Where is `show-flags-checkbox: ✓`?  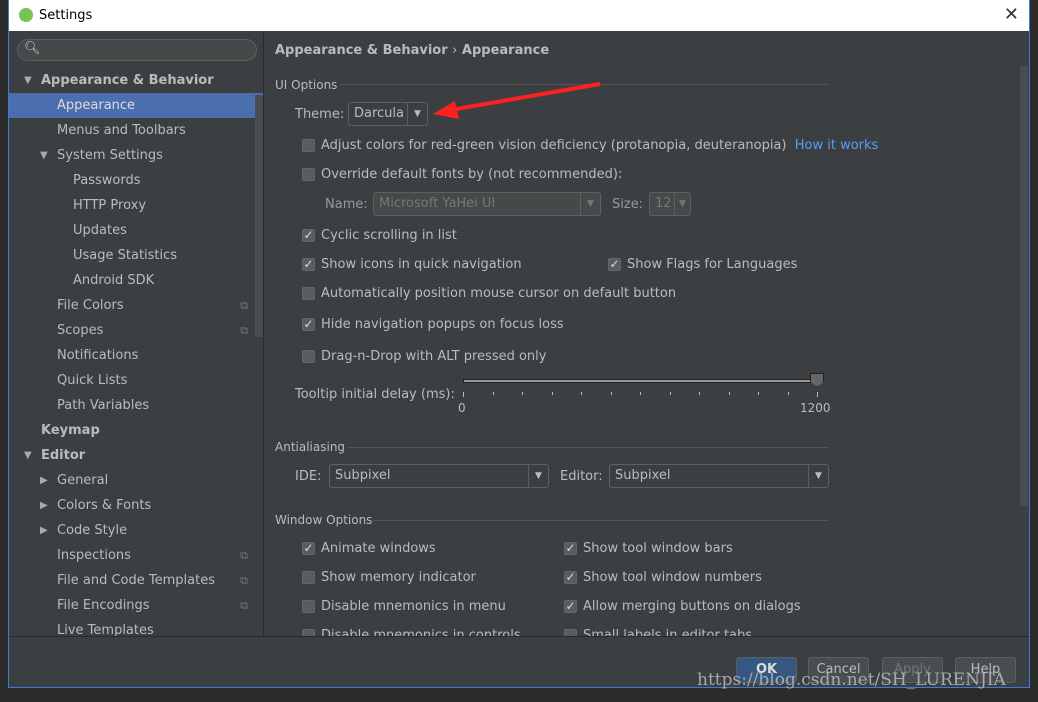 show-flags-checkbox: ✓ is located at coordinates (614, 264).